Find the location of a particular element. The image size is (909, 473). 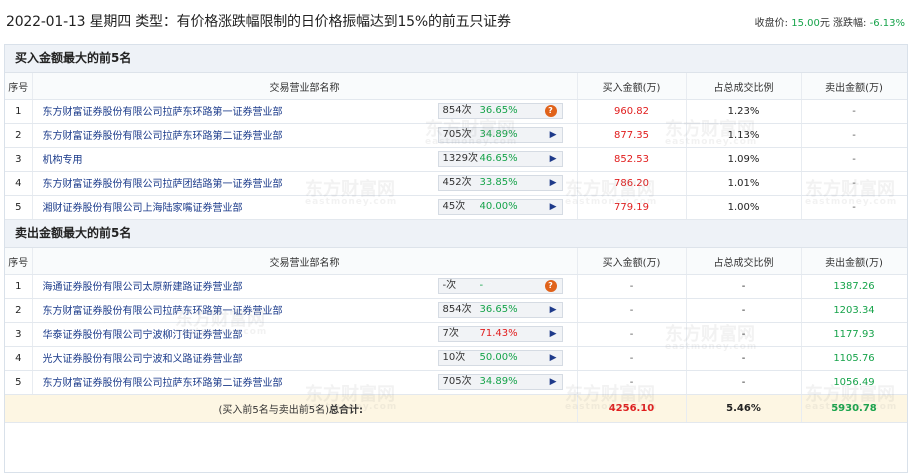

branch-stats-chip: 7次 71.43% ▶ is located at coordinates (500, 334).